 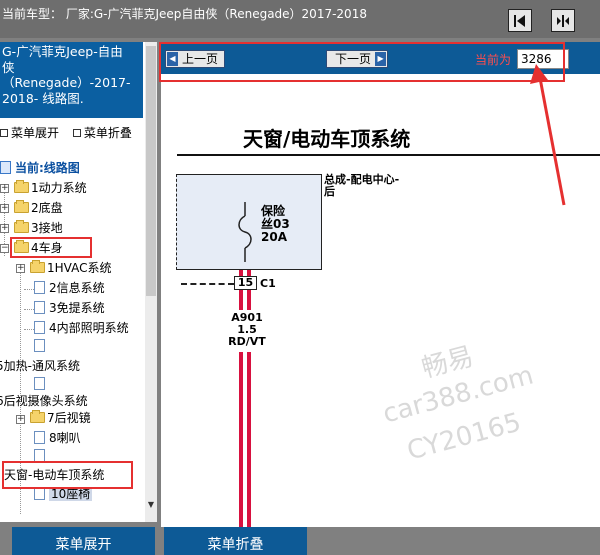 I want to click on tree-item-ground: 3接地, so click(x=38, y=228).